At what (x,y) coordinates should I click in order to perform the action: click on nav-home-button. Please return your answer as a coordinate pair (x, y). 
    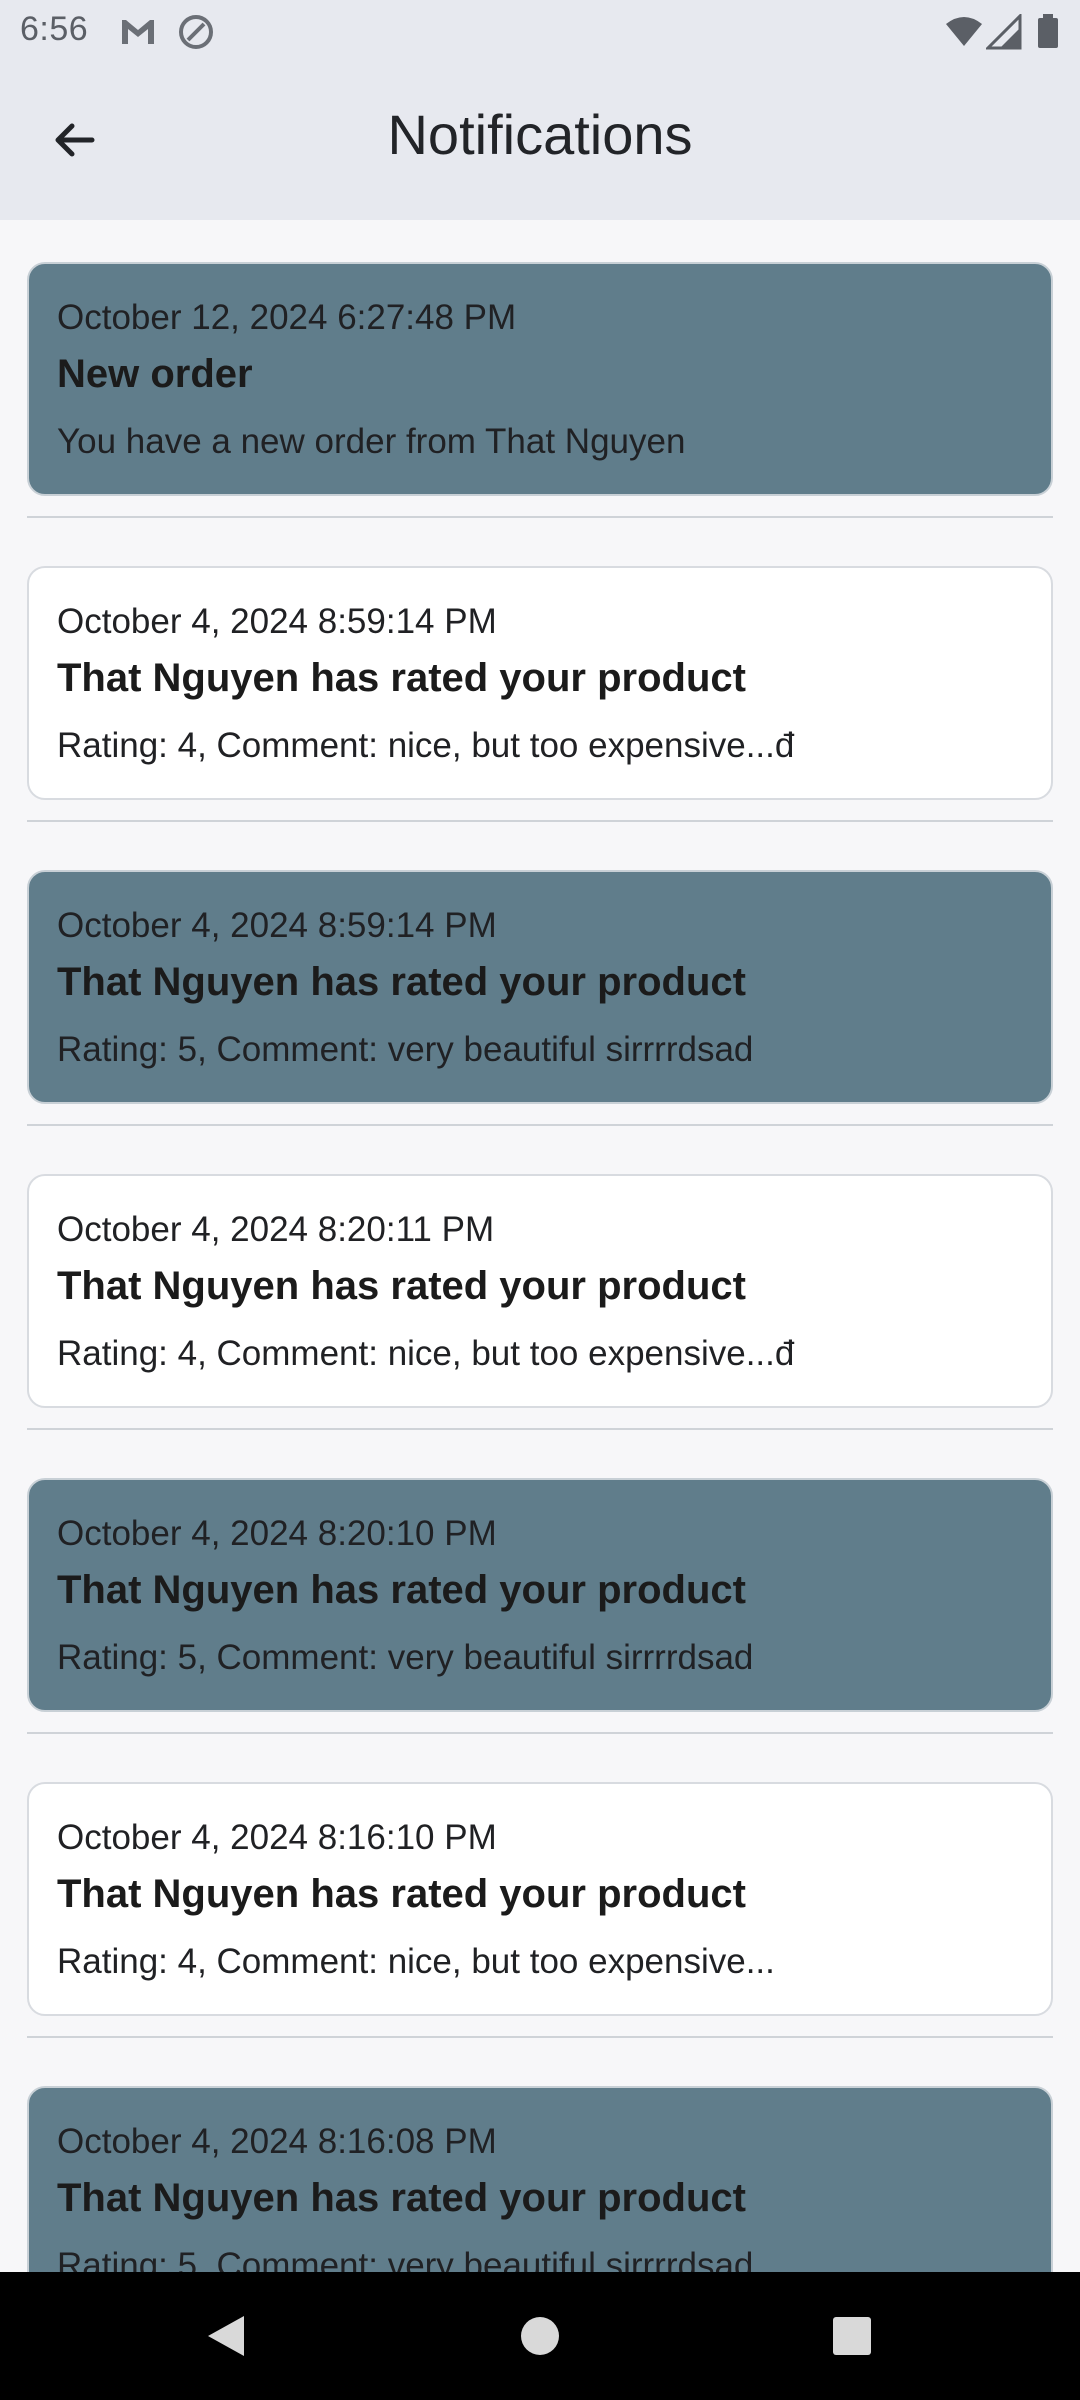
    Looking at the image, I should click on (540, 2336).